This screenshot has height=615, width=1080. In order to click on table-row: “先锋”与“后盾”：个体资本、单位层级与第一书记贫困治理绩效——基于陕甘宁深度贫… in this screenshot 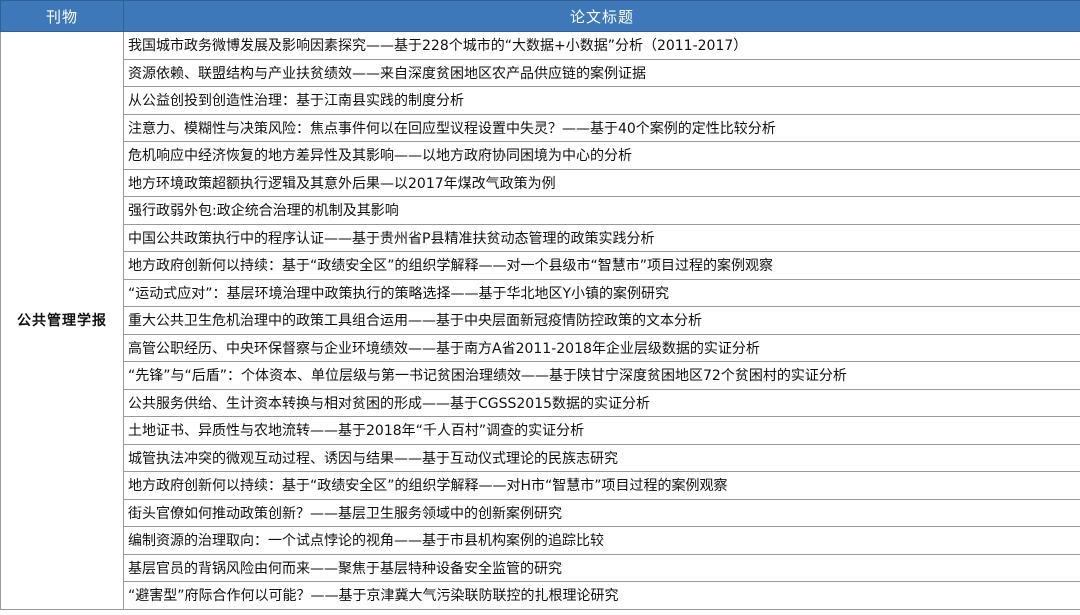, I will do `click(540, 375)`.